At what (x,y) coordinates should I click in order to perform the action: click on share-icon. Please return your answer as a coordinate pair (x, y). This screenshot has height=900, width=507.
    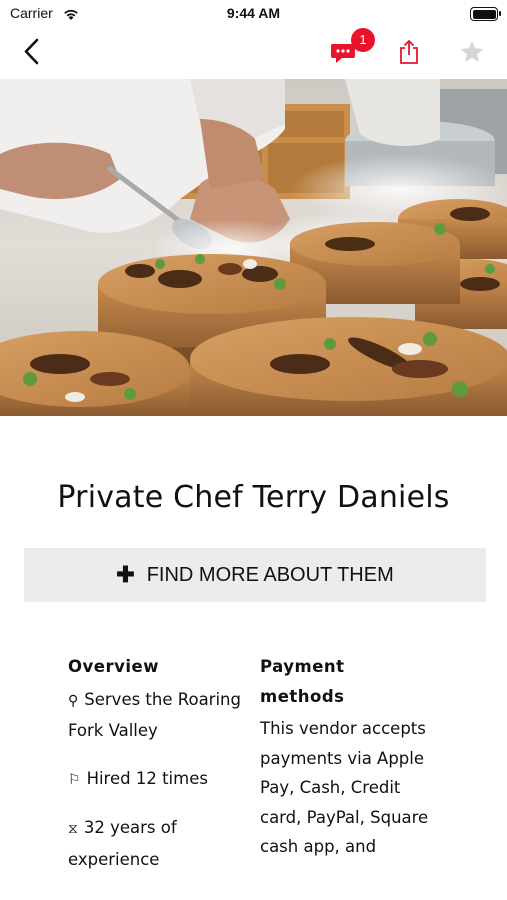
    Looking at the image, I should click on (409, 52).